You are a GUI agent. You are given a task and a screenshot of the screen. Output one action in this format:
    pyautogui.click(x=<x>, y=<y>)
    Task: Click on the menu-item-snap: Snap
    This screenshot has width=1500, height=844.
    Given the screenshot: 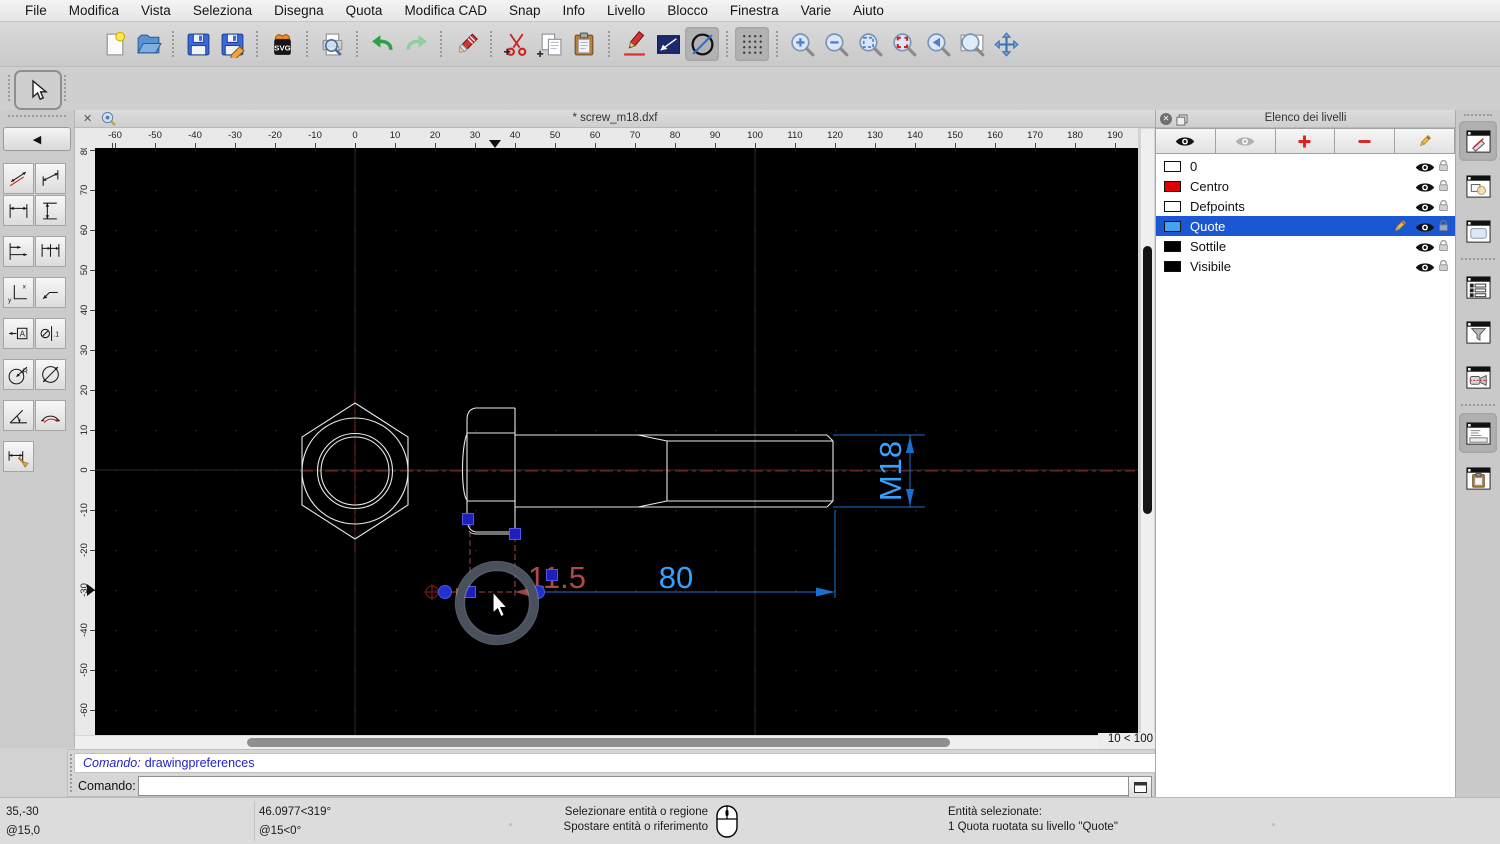 What is the action you would take?
    pyautogui.click(x=525, y=10)
    